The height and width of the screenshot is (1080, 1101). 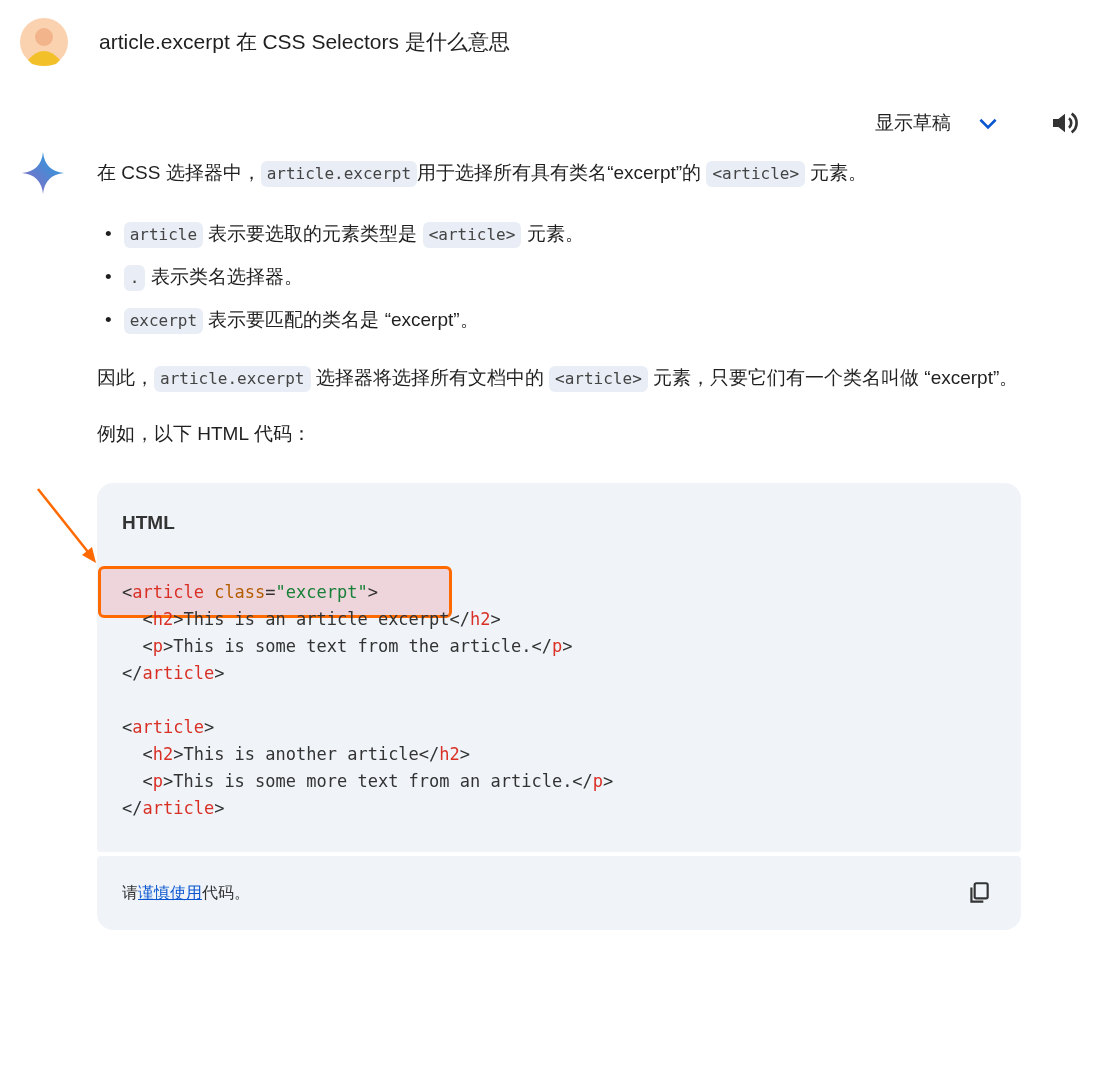 What do you see at coordinates (559, 378) in the screenshot?
I see `answer-paragraph: 因此， article.excerpt 选择器将选择所有文档中的 <article> 元素，只要它们有一个类名叫做 “excerpt”。` at bounding box center [559, 378].